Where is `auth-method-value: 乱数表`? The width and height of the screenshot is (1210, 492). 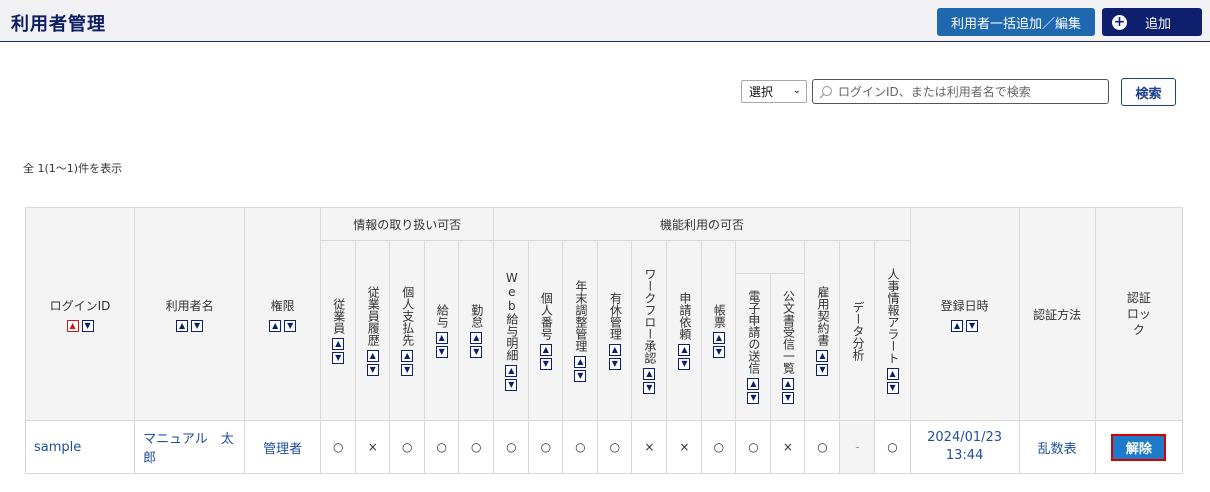
auth-method-value: 乱数表 is located at coordinates (1057, 449).